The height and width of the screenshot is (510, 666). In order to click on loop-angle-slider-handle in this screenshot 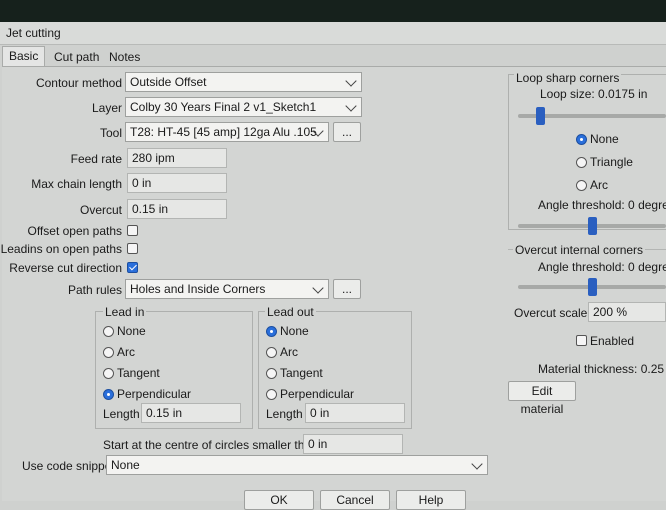, I will do `click(592, 226)`.